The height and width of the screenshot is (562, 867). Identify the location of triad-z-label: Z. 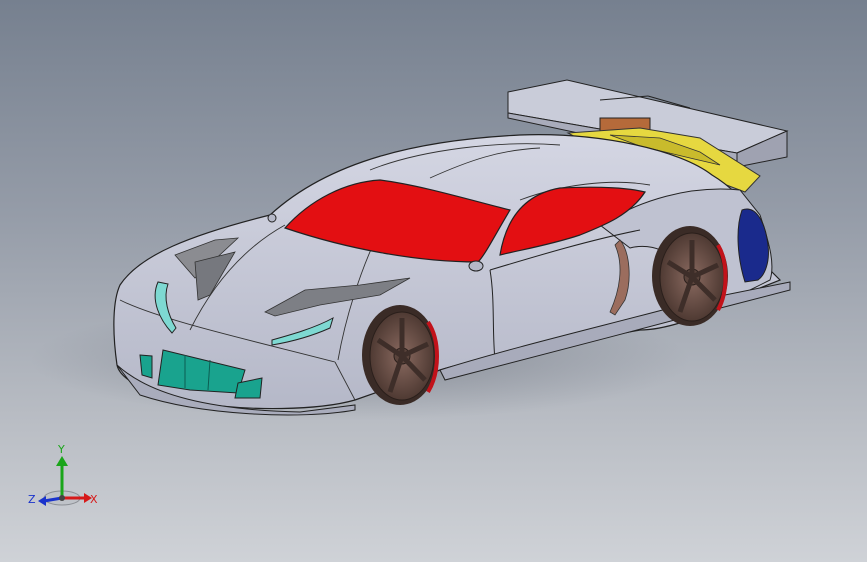
(32, 499).